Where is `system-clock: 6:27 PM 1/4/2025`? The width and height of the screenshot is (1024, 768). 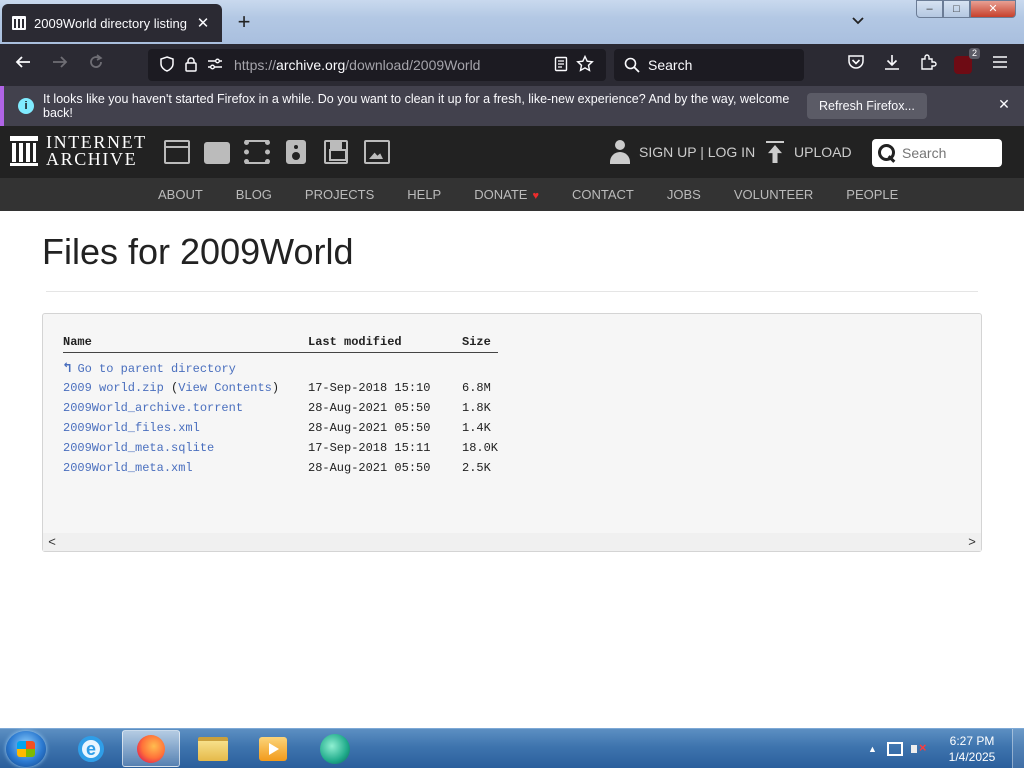 system-clock: 6:27 PM 1/4/2025 is located at coordinates (972, 749).